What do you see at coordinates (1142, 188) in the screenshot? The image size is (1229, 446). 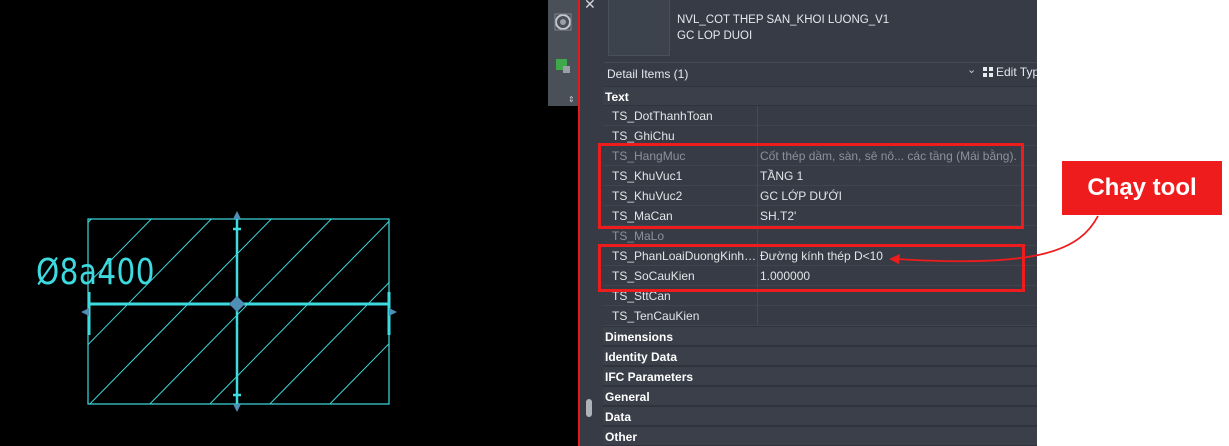 I see `callout-label: Chạy tool` at bounding box center [1142, 188].